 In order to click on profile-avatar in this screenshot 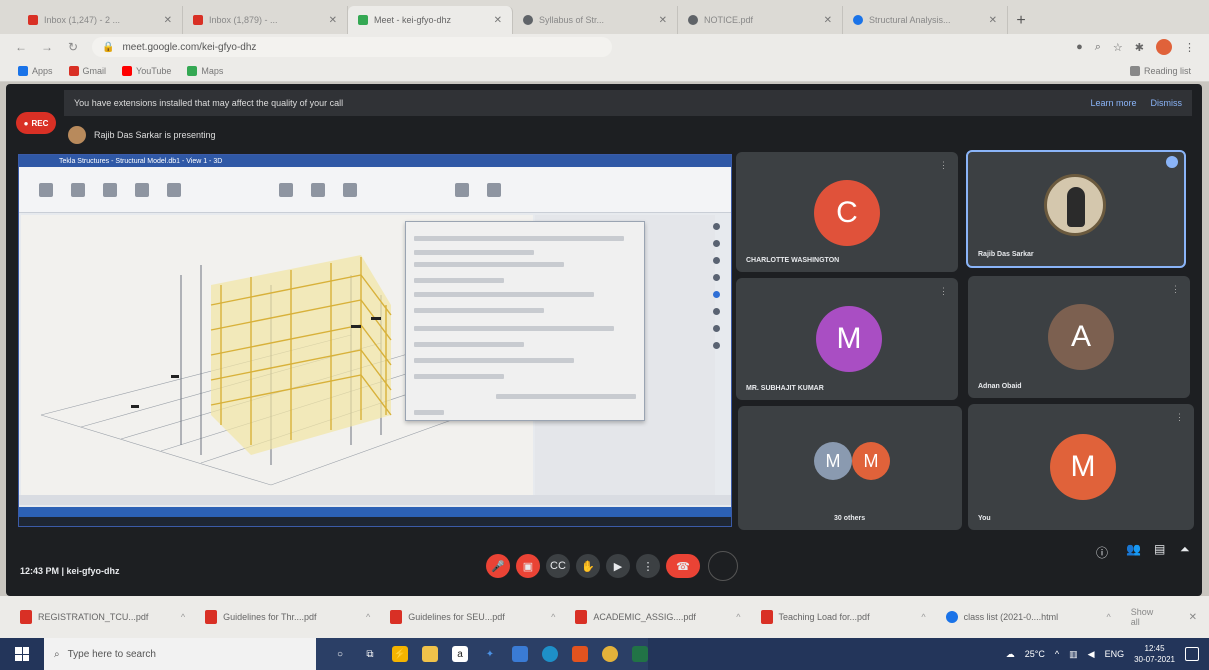, I will do `click(1164, 47)`.